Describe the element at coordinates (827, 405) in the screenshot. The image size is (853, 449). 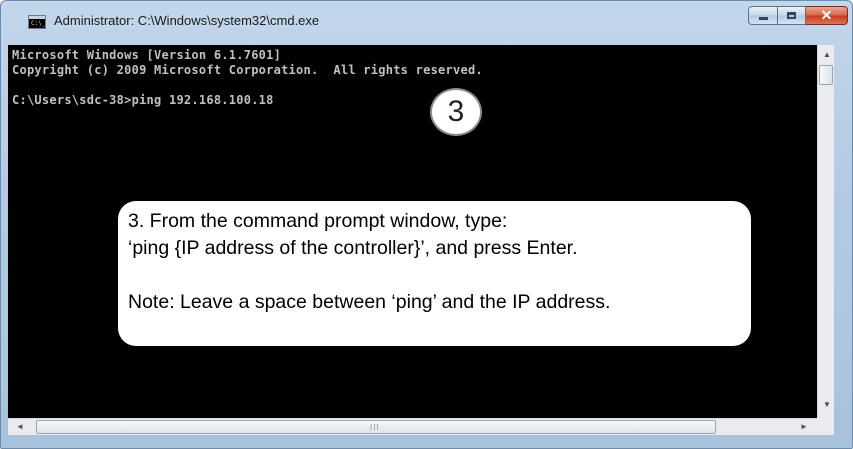
I see `scroll-down-arrow: ▼` at that location.